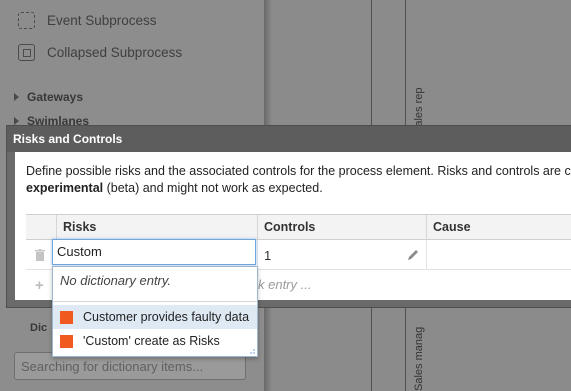  Describe the element at coordinates (39, 285) in the screenshot. I see `plus-icon: +` at that location.